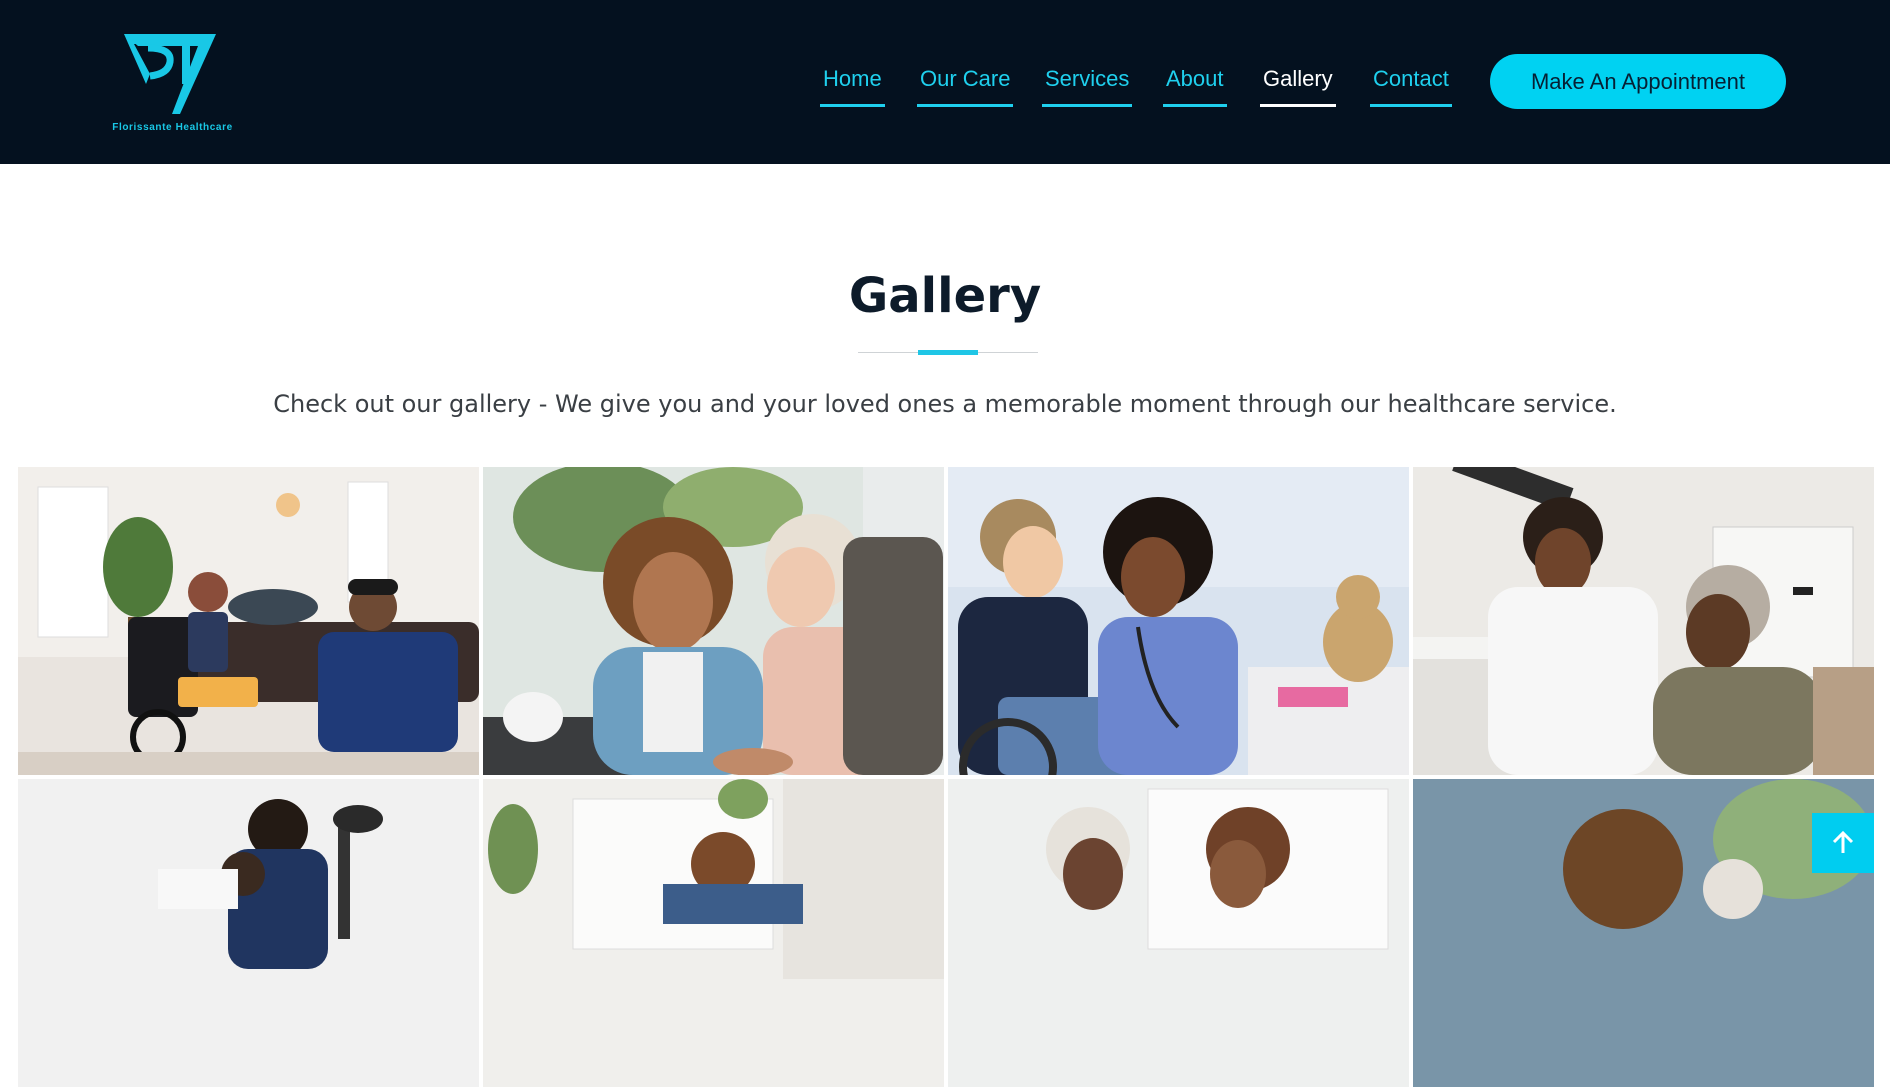  Describe the element at coordinates (945, 296) in the screenshot. I see `page-title: Gallery` at that location.